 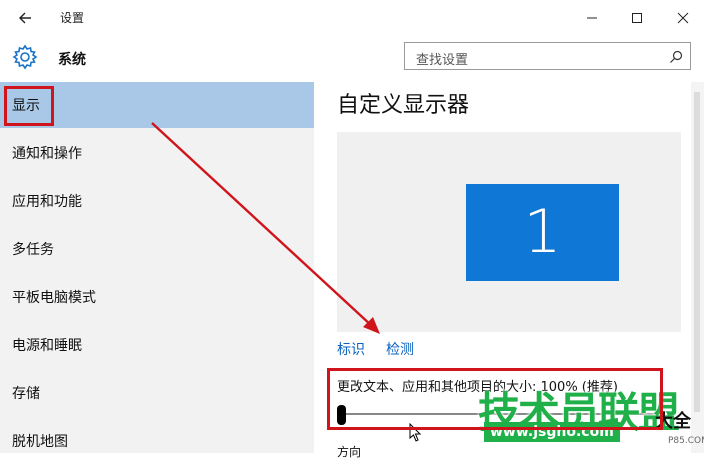 I want to click on orientation-label: 方向, so click(x=349, y=452).